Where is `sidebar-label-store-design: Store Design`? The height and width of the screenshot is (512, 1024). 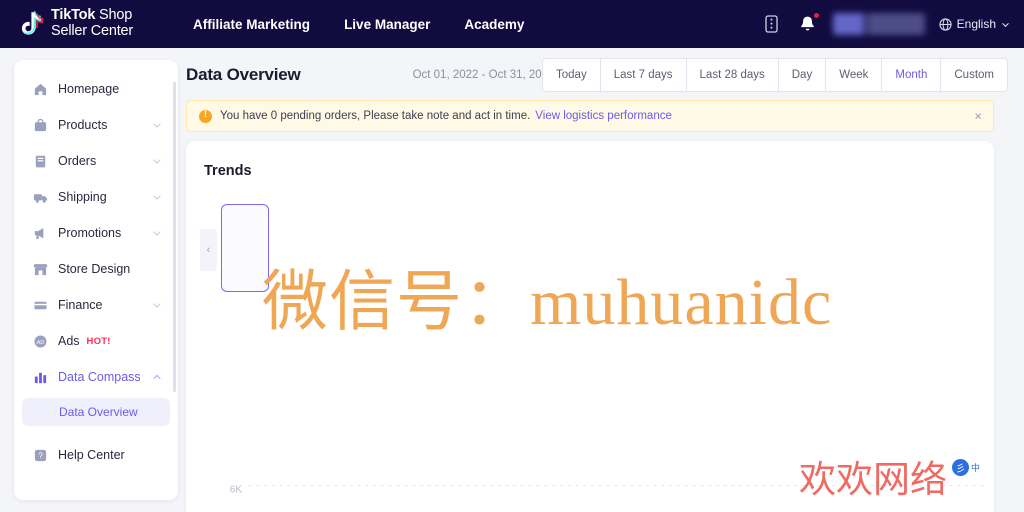 sidebar-label-store-design: Store Design is located at coordinates (94, 269).